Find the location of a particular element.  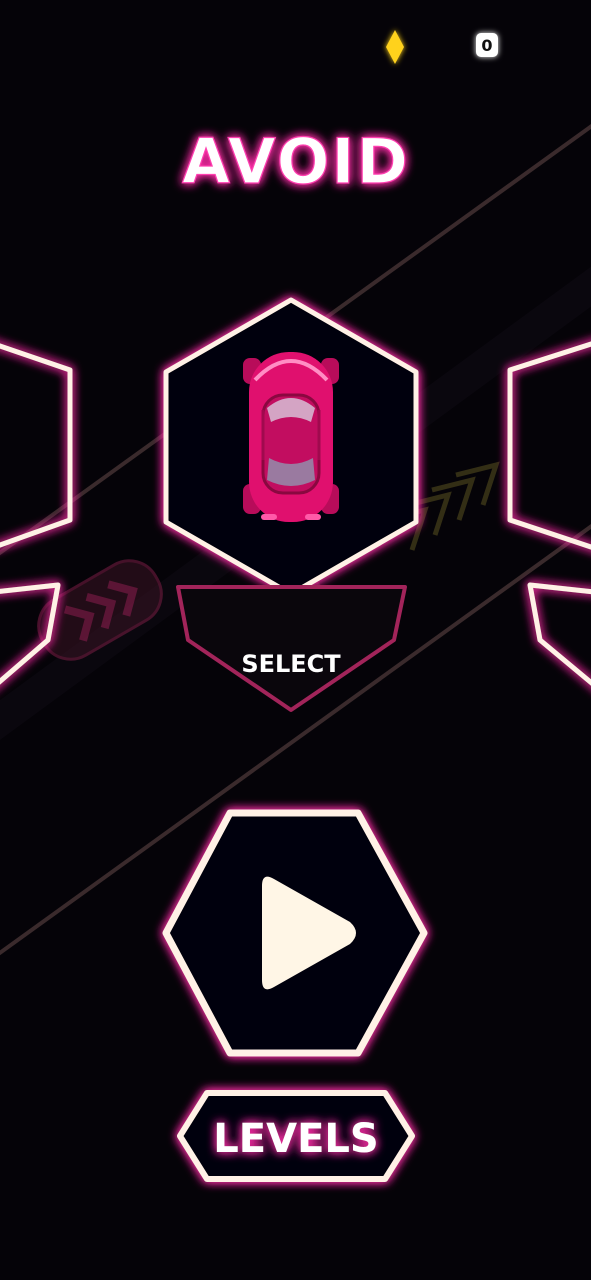

play-button is located at coordinates (295, 933).